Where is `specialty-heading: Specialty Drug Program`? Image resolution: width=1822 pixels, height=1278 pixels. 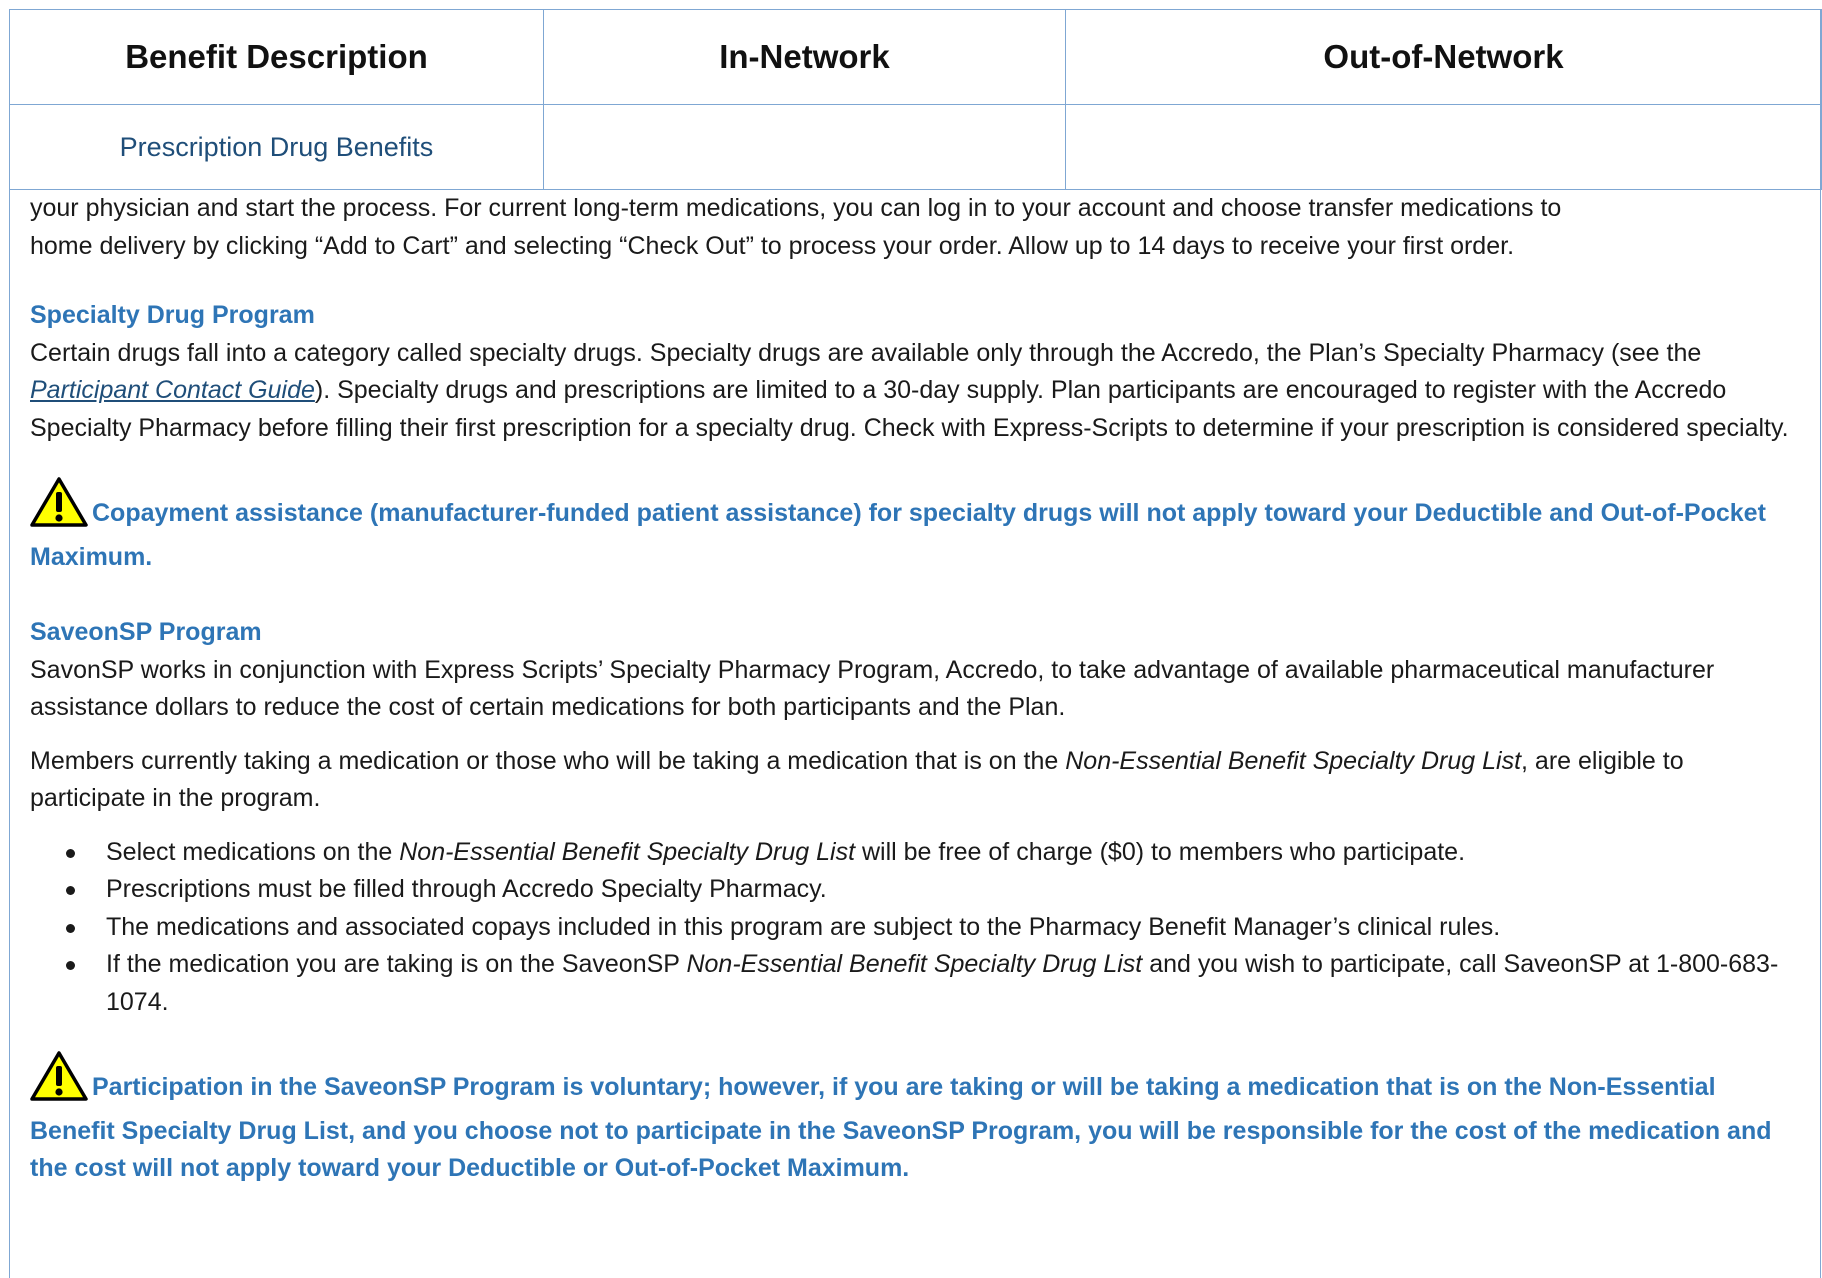
specialty-heading: Specialty Drug Program is located at coordinates (172, 315).